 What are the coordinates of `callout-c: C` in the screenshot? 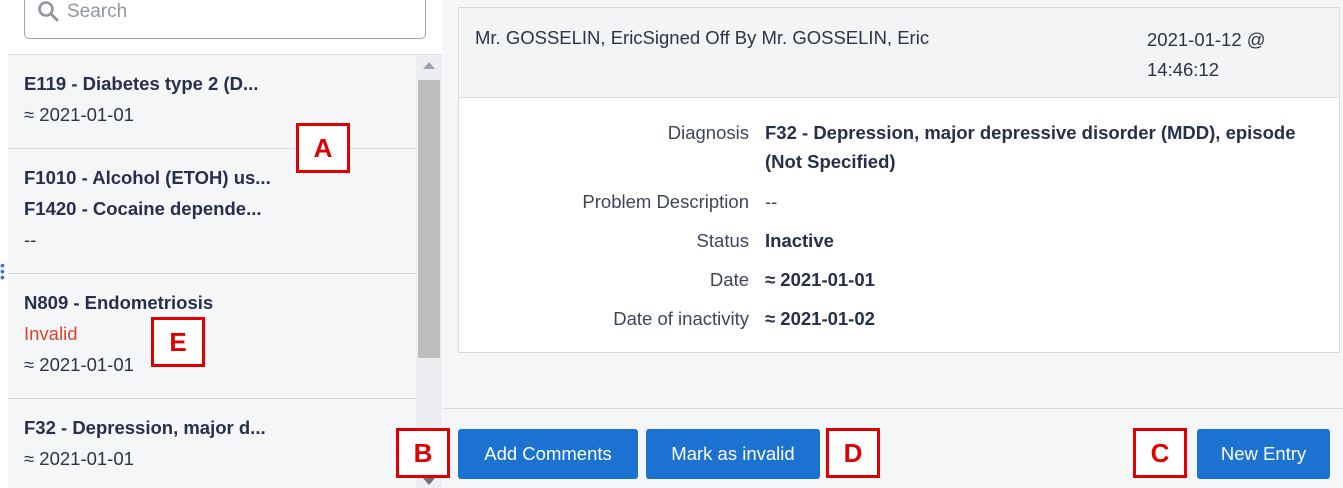 It's located at (1160, 453).